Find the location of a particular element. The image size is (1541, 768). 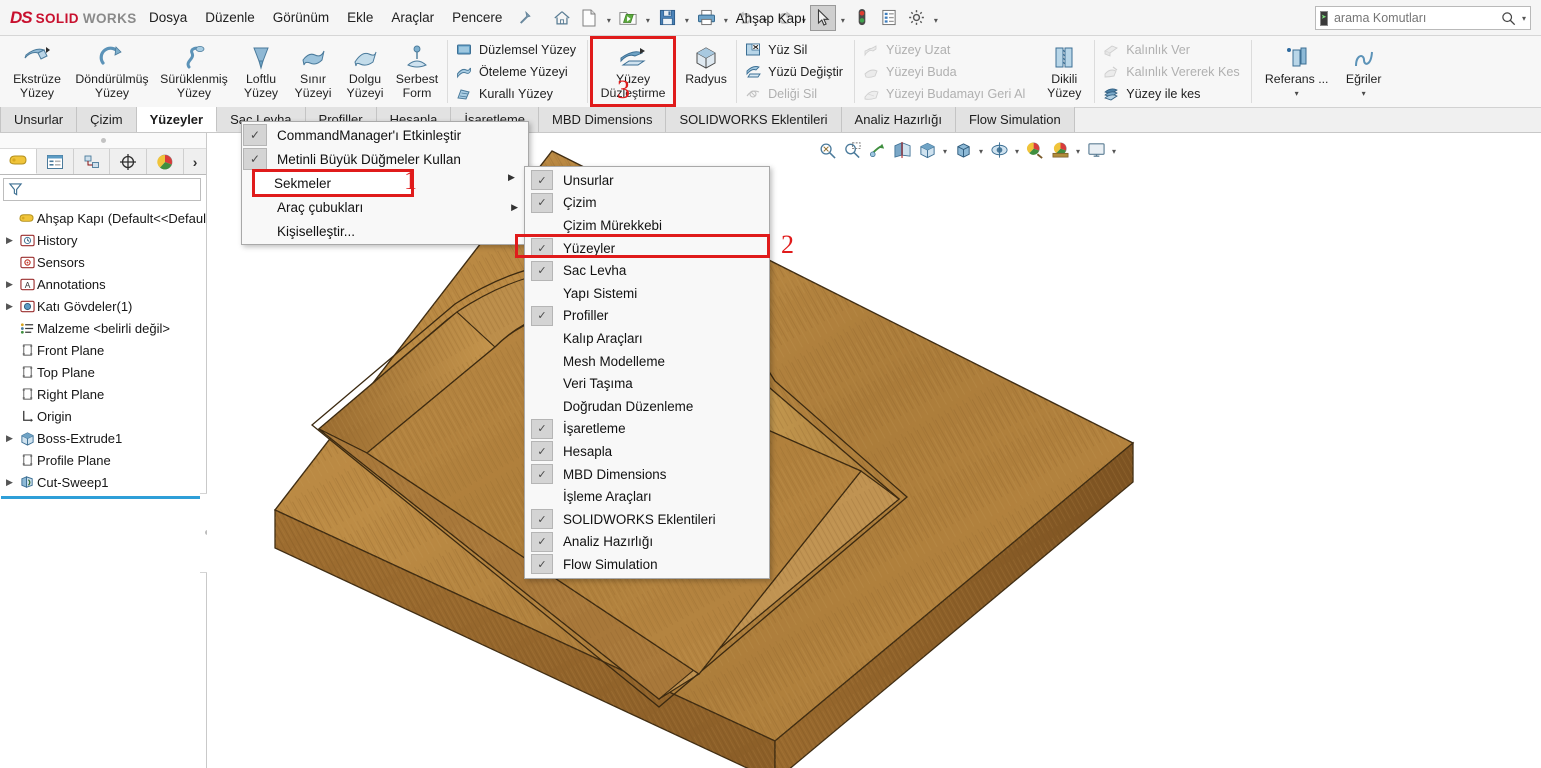

submenu-item-analiz-hazirligi: ✓ Analiz Hazırlığı is located at coordinates (647, 542).